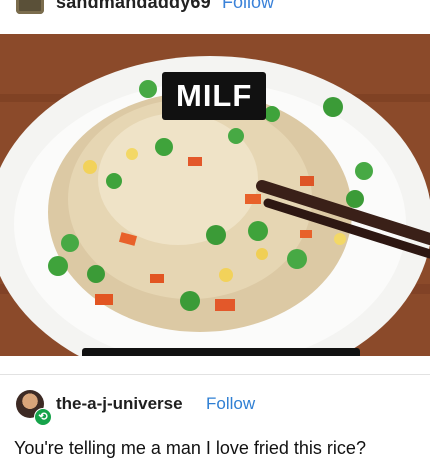 This screenshot has width=430, height=459. What do you see at coordinates (30, 7) in the screenshot?
I see `avatar` at bounding box center [30, 7].